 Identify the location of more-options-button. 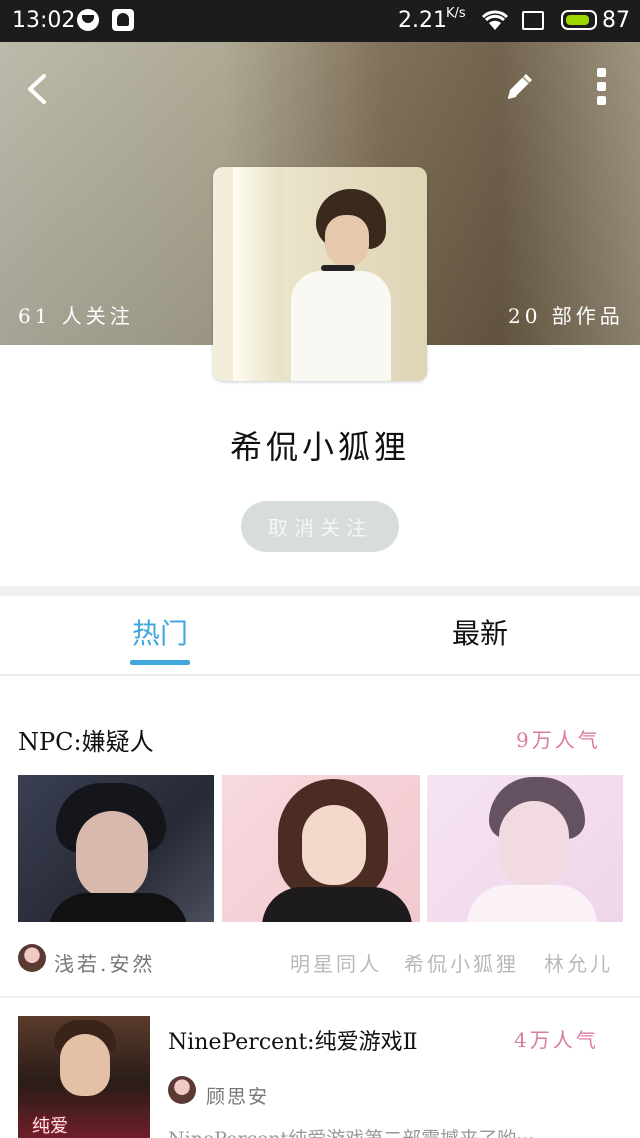
(601, 88).